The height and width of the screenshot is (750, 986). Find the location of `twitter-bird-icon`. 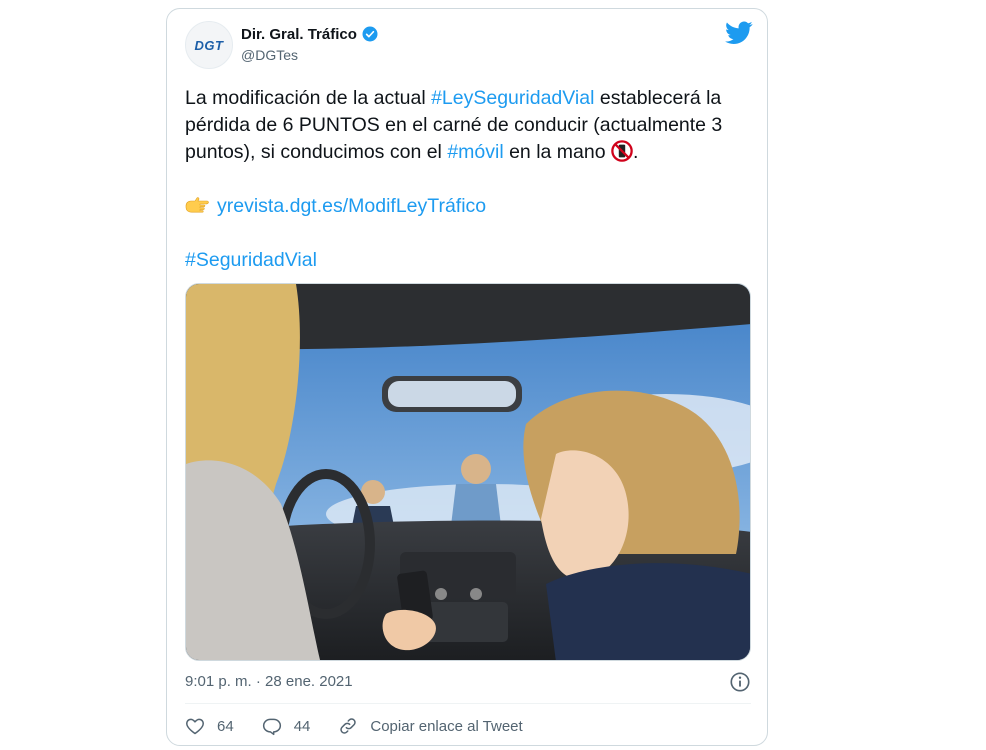

twitter-bird-icon is located at coordinates (739, 33).